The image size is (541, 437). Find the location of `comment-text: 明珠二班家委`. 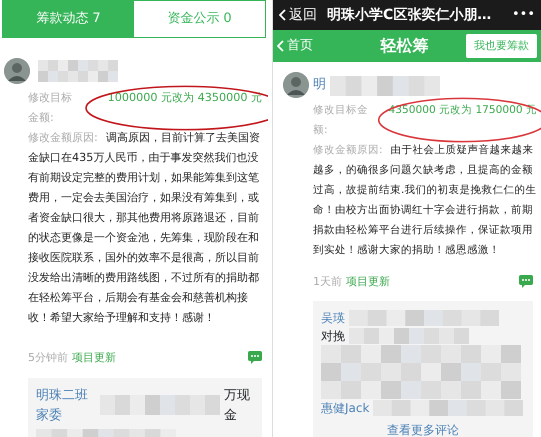

comment-text: 明珠二班家委 is located at coordinates (62, 405).